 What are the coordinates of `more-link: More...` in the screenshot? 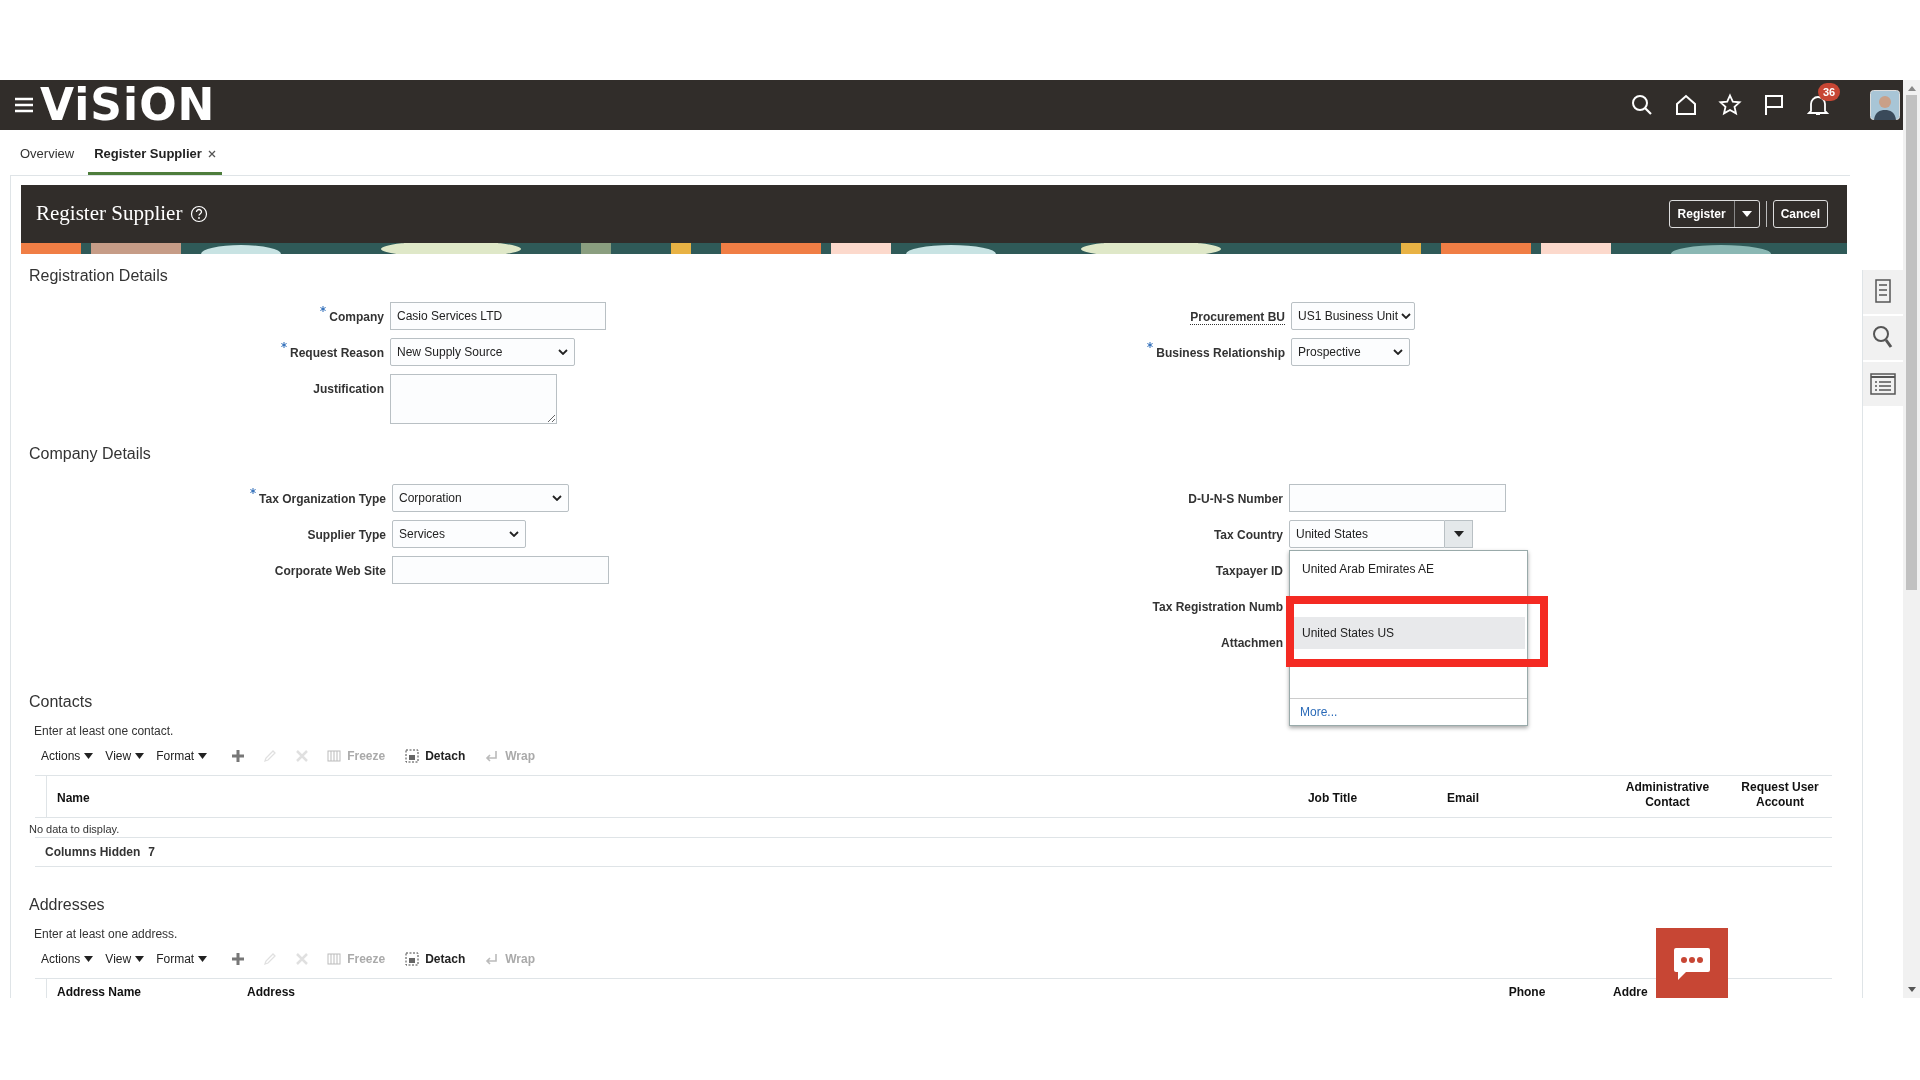 It's located at (1408, 712).